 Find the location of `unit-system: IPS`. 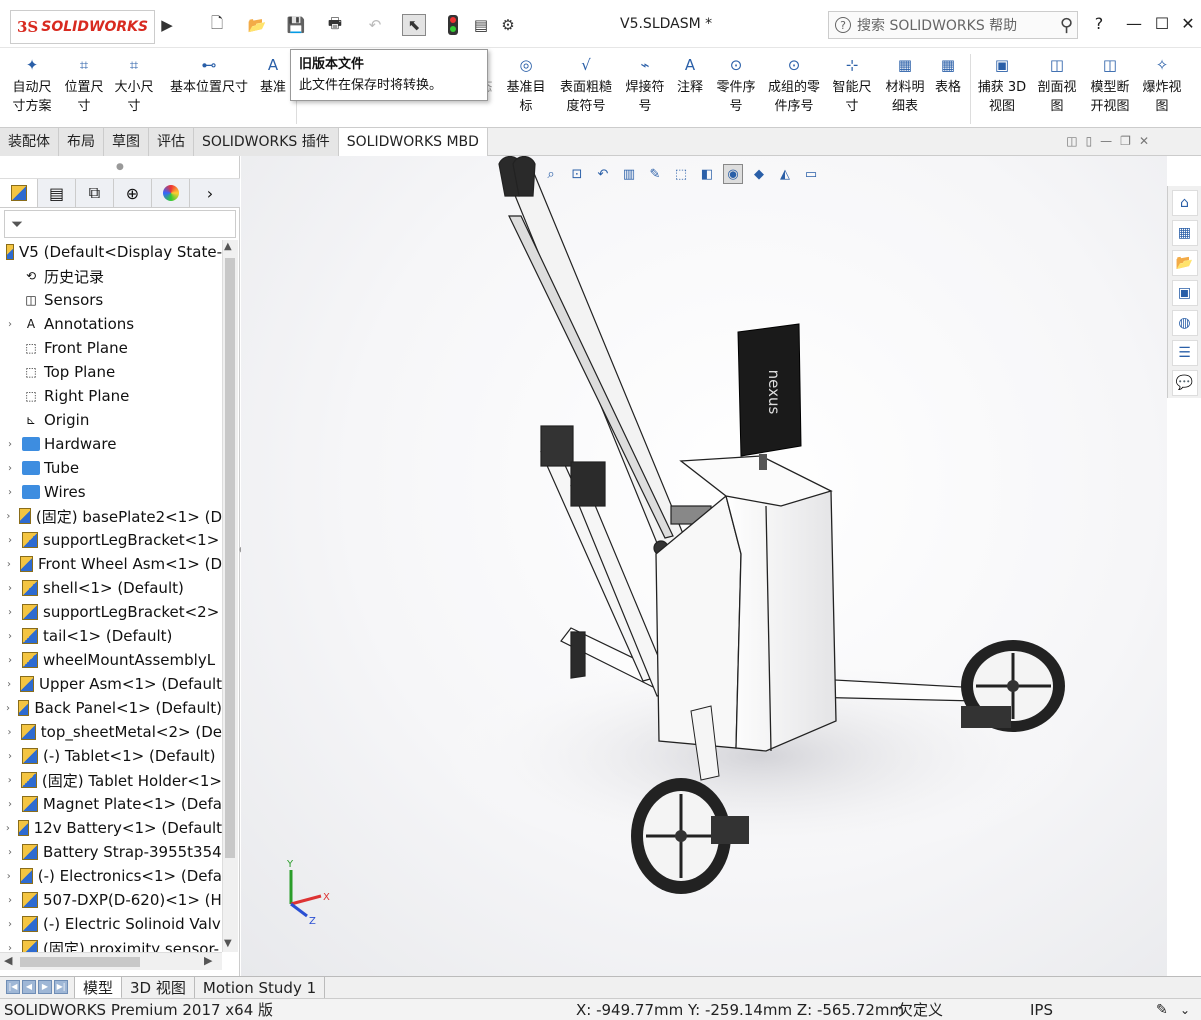

unit-system: IPS is located at coordinates (1041, 1009).